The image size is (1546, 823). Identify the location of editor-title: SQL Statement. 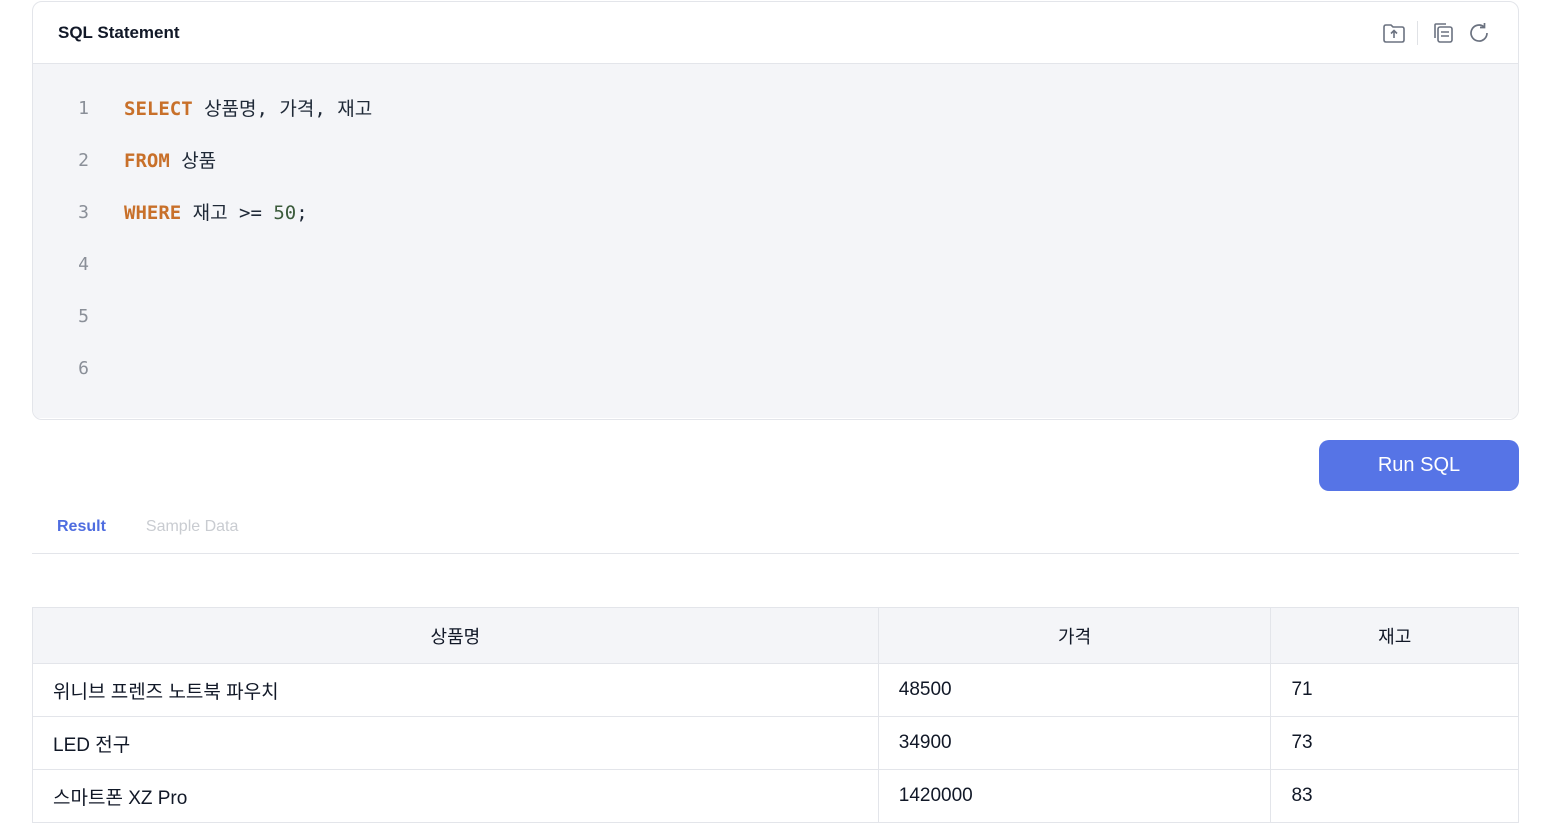
(119, 32).